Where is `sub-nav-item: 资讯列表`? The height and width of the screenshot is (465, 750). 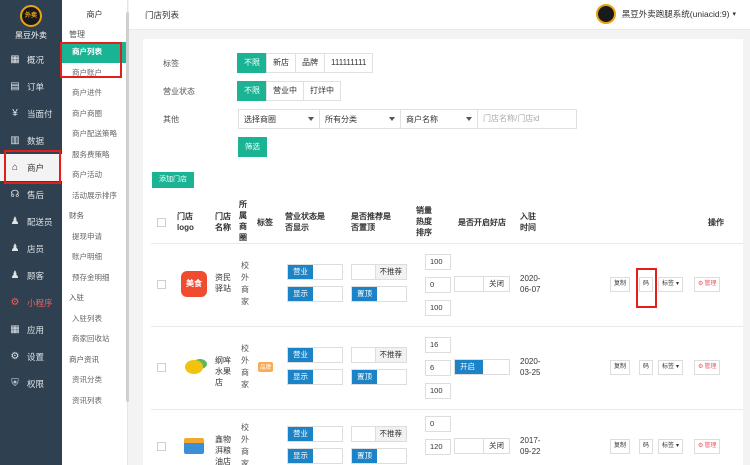 sub-nav-item: 资讯列表 is located at coordinates (94, 401).